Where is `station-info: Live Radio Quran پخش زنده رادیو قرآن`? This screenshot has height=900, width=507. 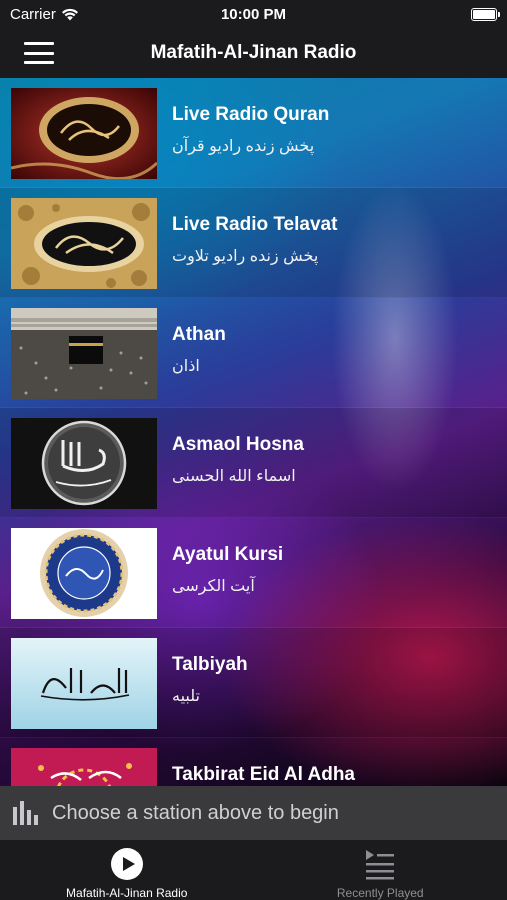
station-info: Live Radio Quran پخش زنده رادیو قرآن is located at coordinates (250, 130).